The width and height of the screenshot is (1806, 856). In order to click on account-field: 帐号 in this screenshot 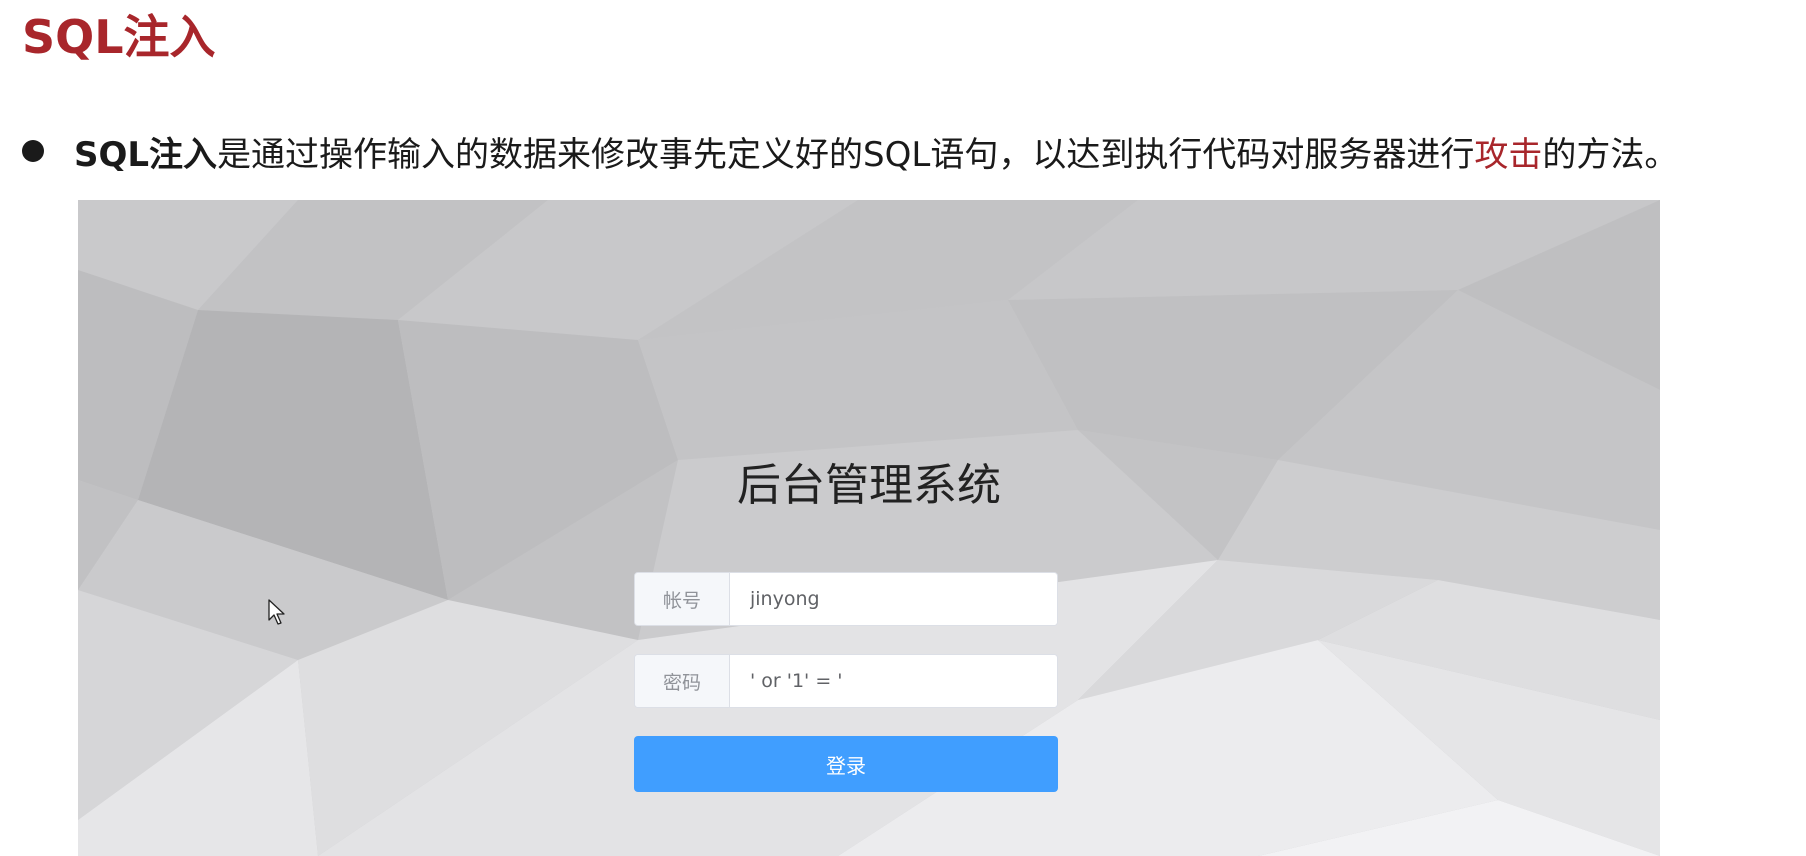, I will do `click(846, 599)`.